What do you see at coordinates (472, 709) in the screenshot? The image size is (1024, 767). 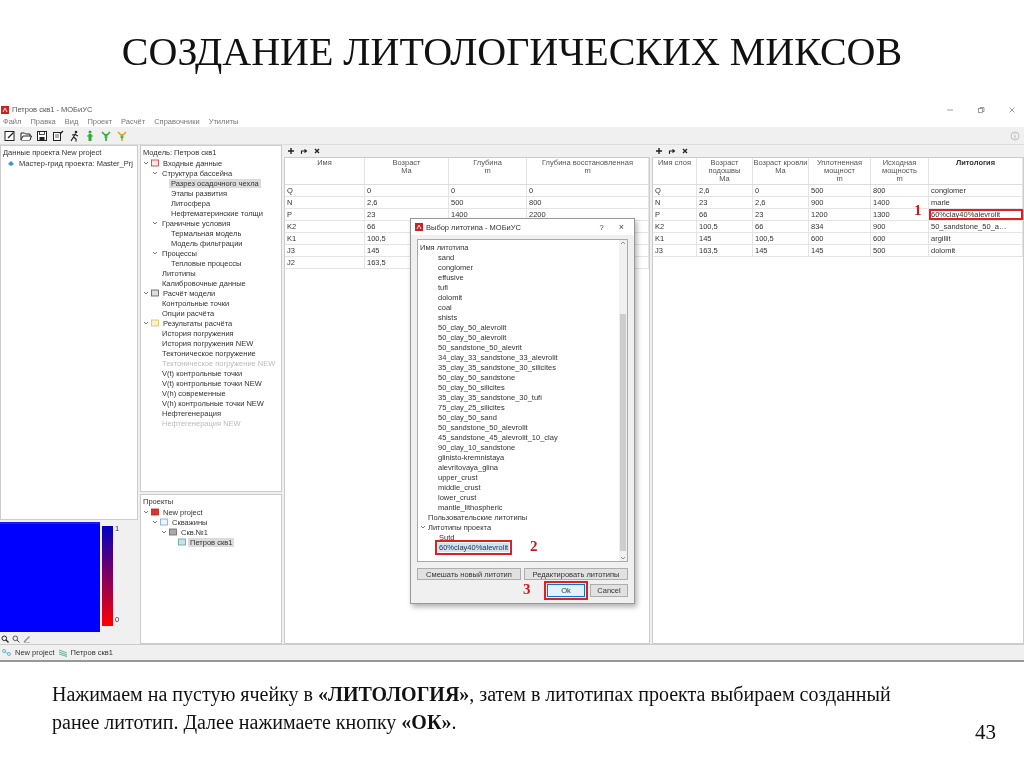 I see `slide-caption: Нажимаем на пустую ячейку в «ЛИТОЛОГИЯ», затем в литотипах проекта выбираем созданный ранее литотип. Далее нажимаете кнопку «ОК».` at bounding box center [472, 709].